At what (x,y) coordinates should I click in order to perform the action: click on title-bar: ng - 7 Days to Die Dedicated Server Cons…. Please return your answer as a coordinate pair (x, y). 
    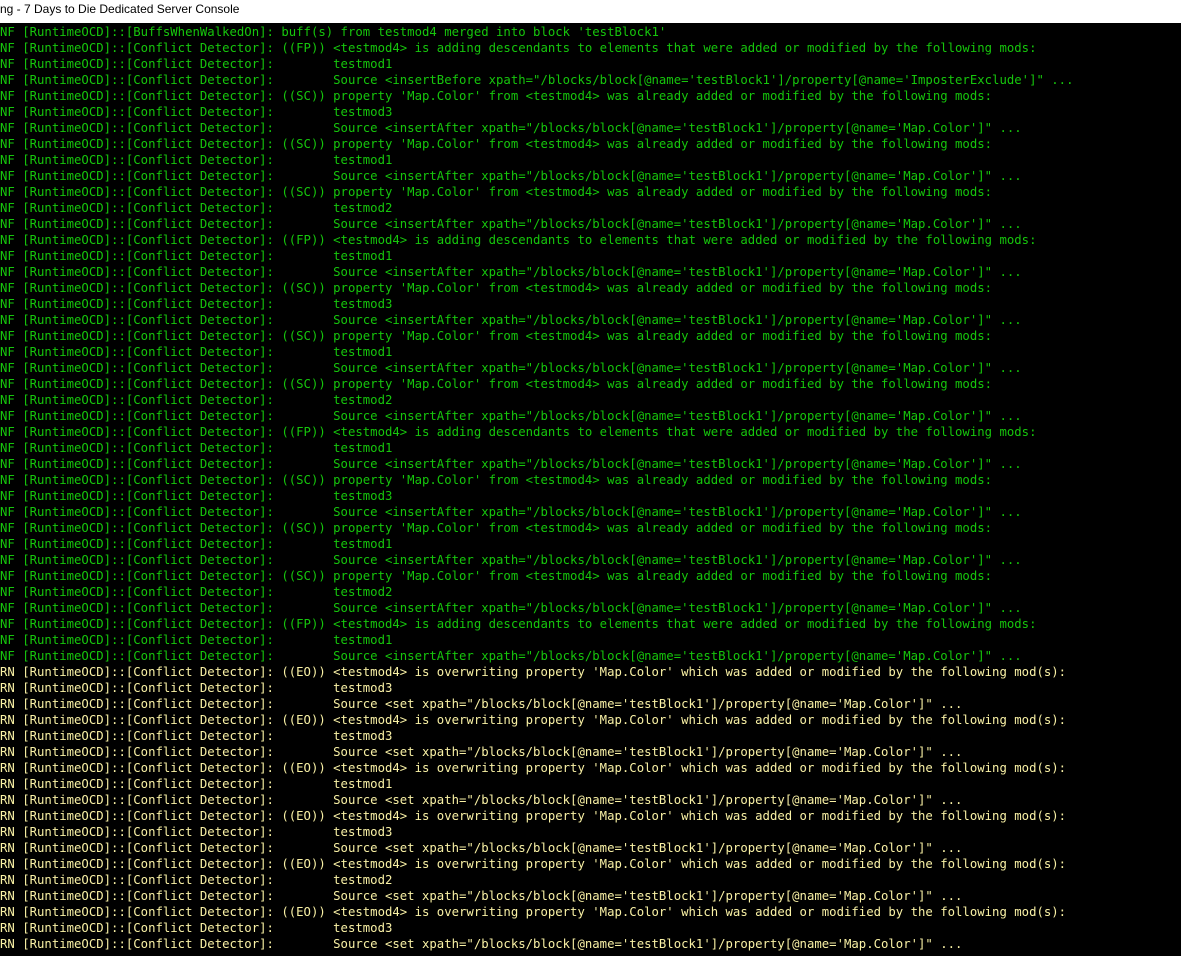
    Looking at the image, I should click on (590, 11).